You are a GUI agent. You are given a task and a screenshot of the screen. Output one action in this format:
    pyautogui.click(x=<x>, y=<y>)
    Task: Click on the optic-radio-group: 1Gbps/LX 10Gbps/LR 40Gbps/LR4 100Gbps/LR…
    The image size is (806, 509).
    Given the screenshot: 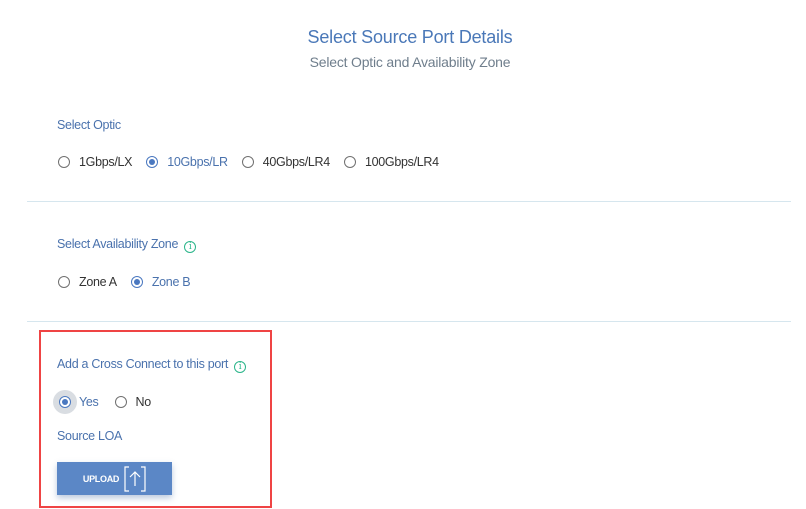 What is the action you would take?
    pyautogui.click(x=255, y=162)
    